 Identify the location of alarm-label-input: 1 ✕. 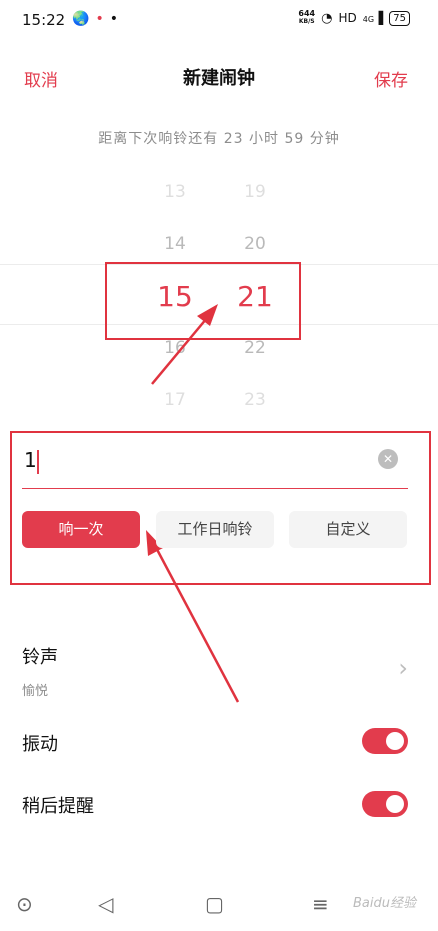
(215, 466).